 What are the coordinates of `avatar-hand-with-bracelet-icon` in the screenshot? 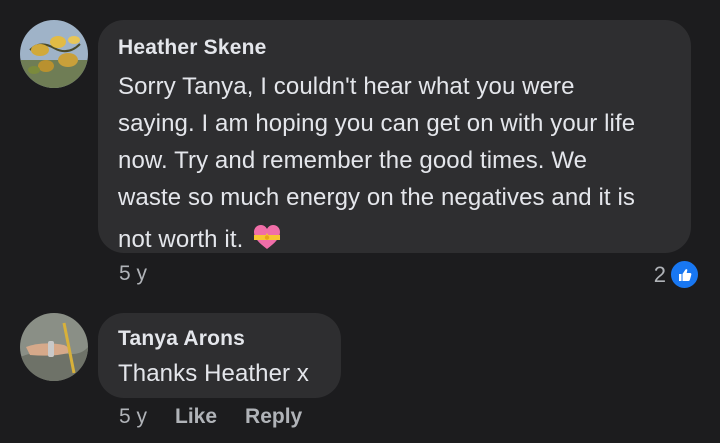 It's located at (54, 347).